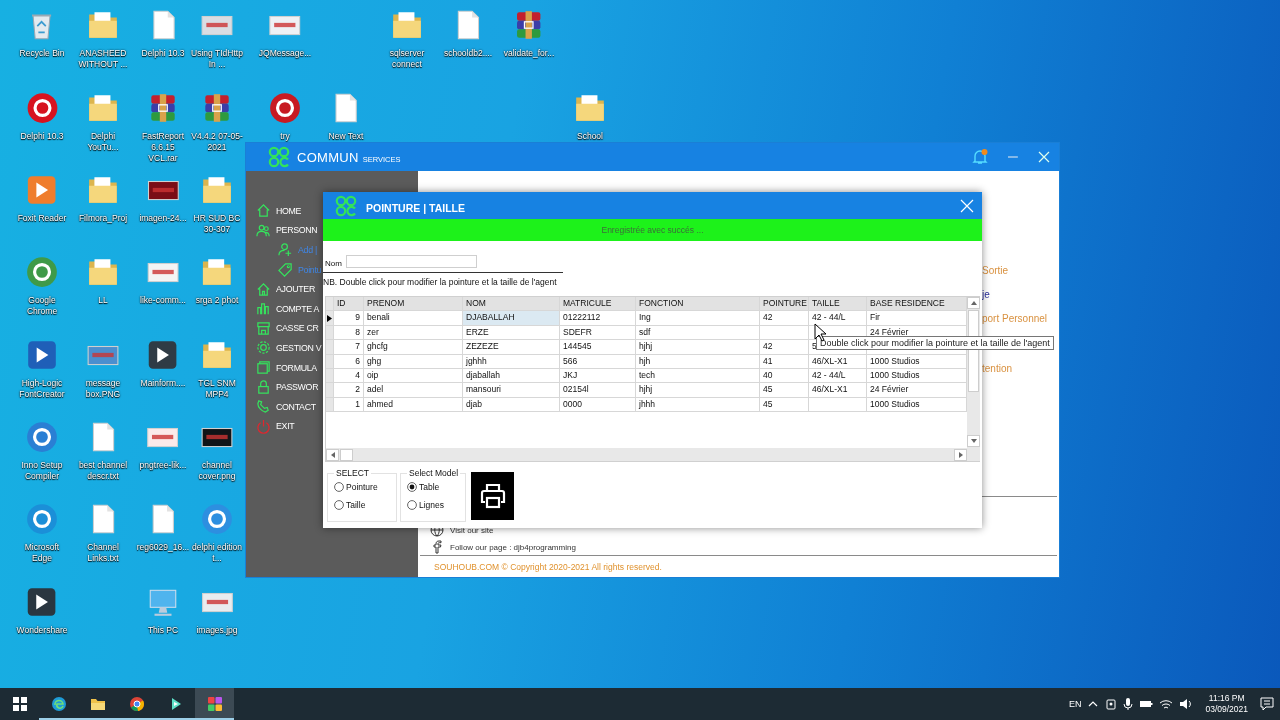 This screenshot has height=720, width=1280. Describe the element at coordinates (917, 304) in the screenshot. I see `column-header: BASE RESIDENCE` at that location.